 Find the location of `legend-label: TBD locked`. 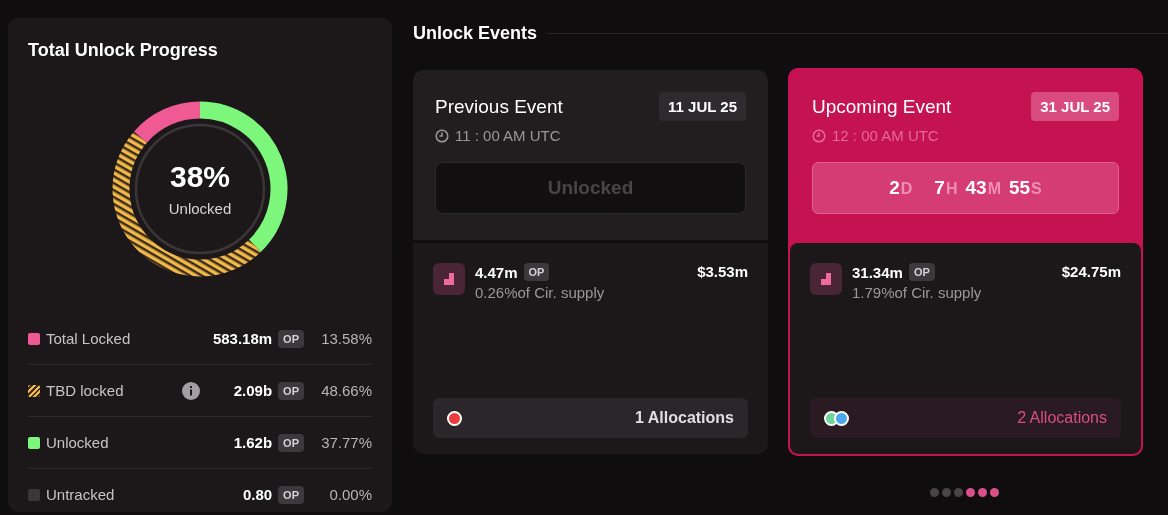

legend-label: TBD locked is located at coordinates (85, 390).